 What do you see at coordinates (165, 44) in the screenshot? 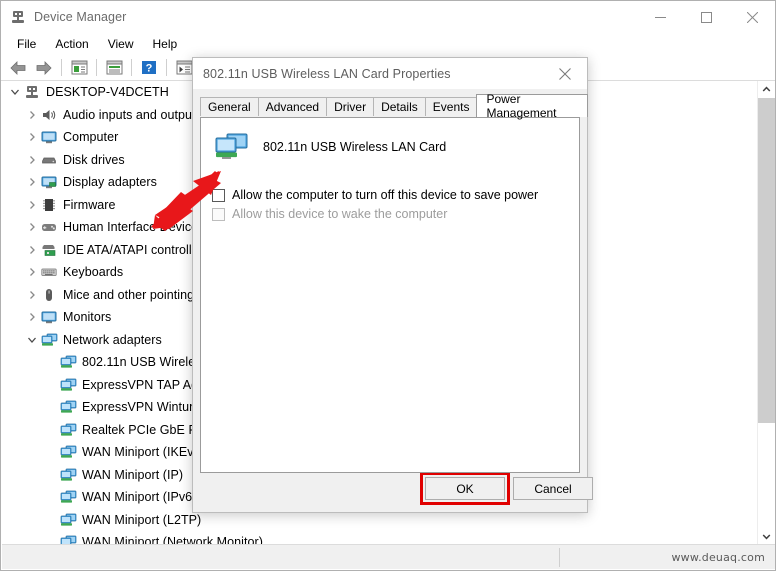
I see `menu-help: Help` at bounding box center [165, 44].